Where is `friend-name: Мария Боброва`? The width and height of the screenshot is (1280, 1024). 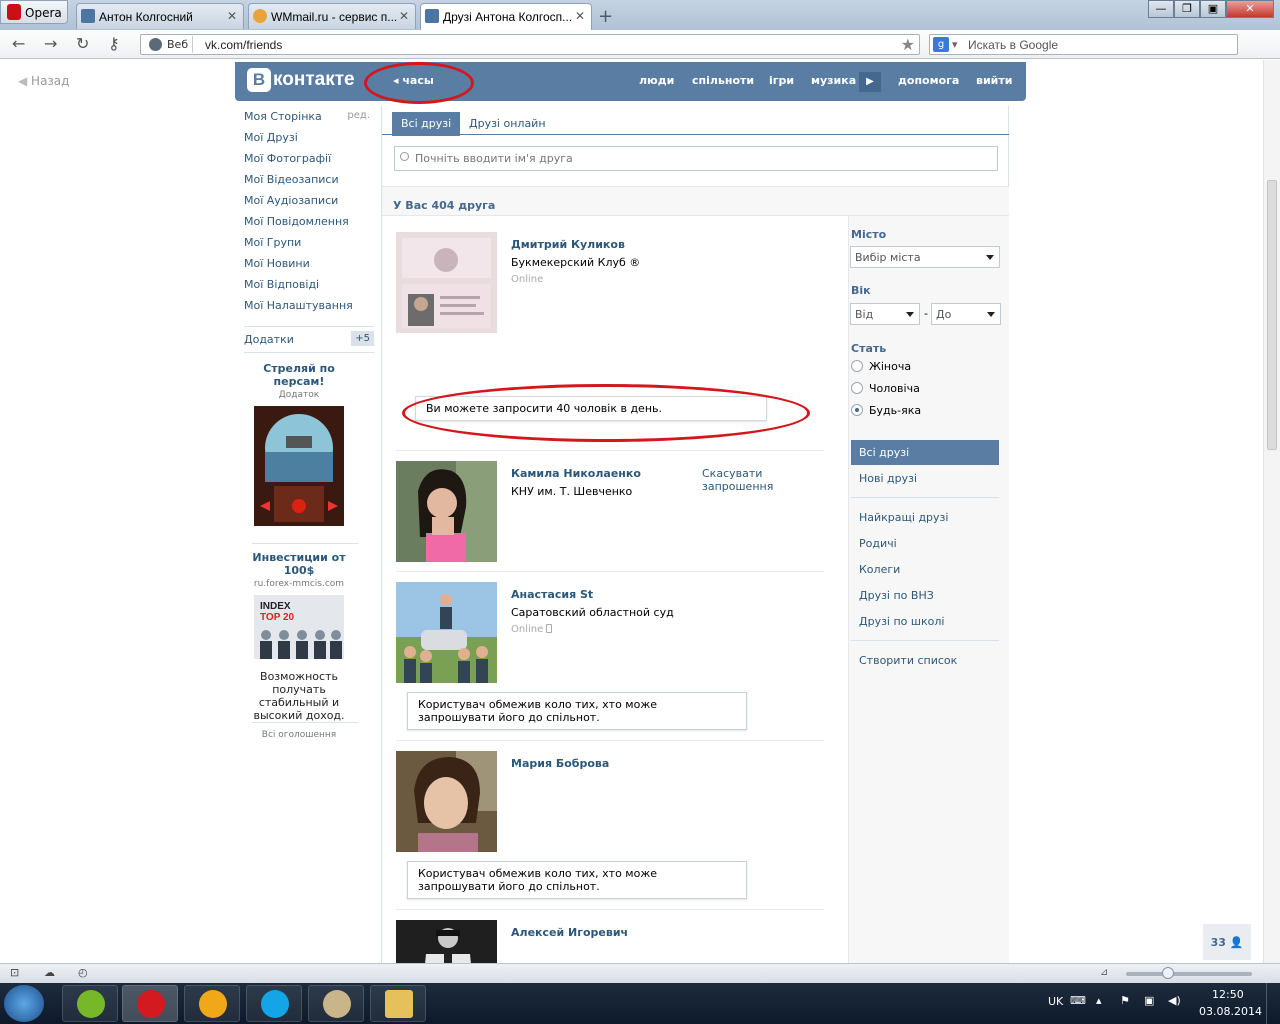 friend-name: Мария Боброва is located at coordinates (560, 763).